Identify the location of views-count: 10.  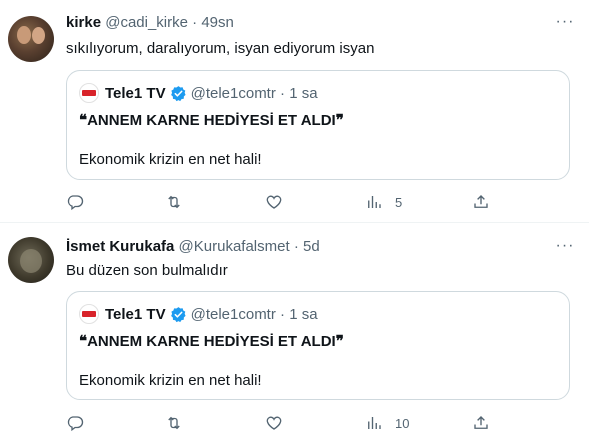
(402, 423).